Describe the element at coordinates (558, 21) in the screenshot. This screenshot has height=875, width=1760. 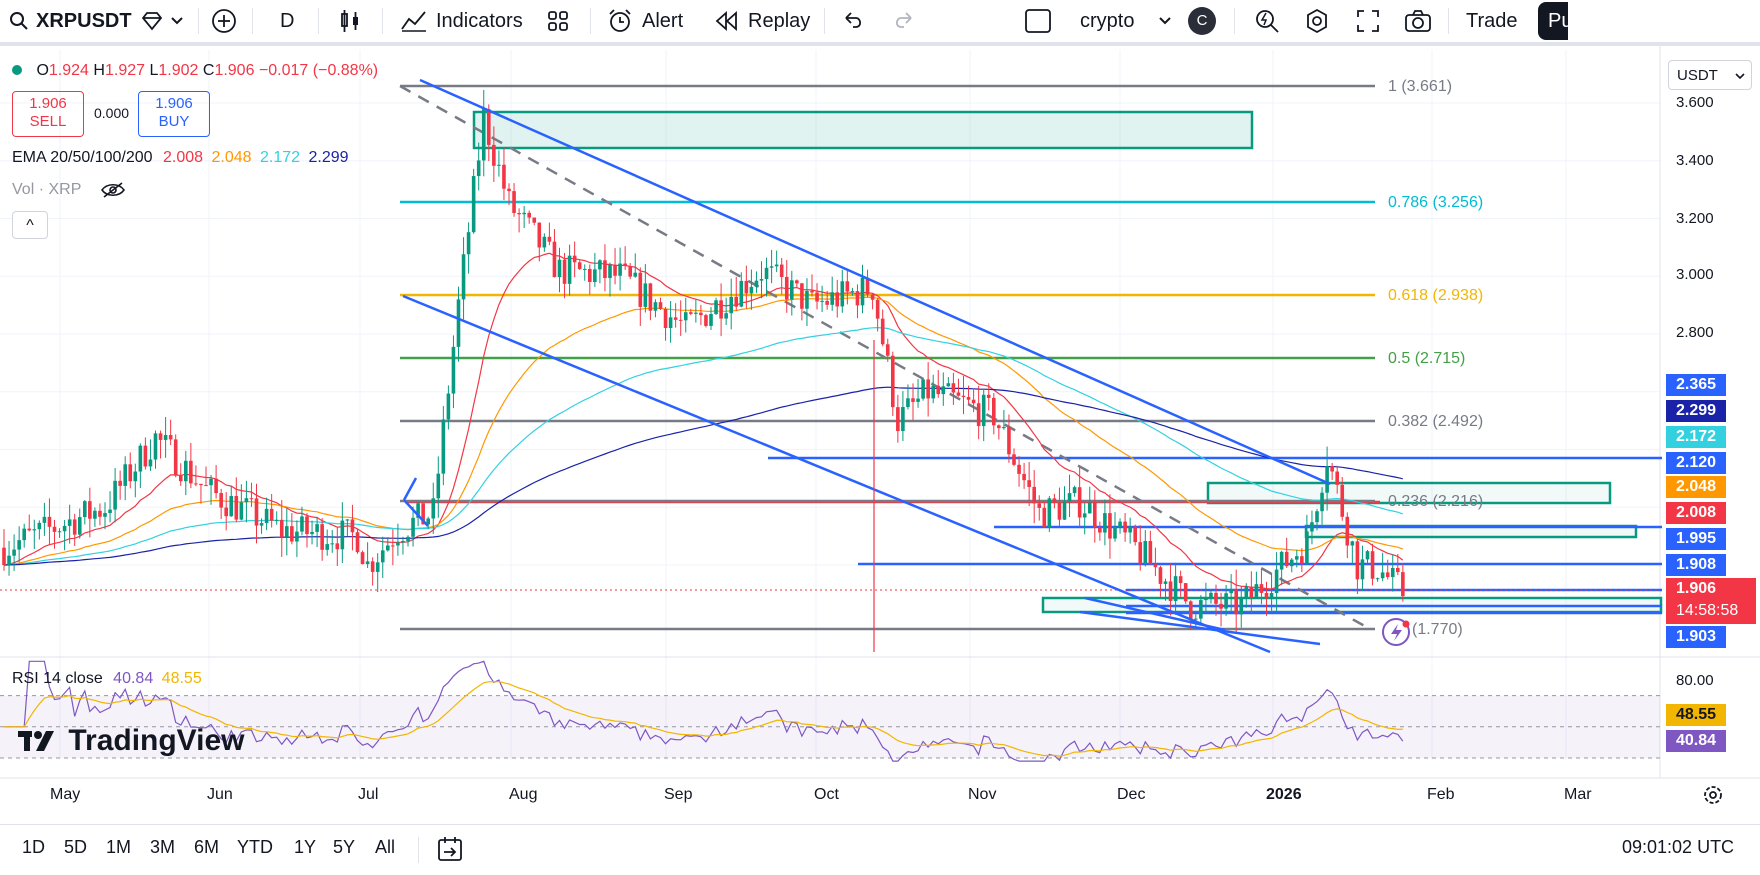
I see `templates-button` at that location.